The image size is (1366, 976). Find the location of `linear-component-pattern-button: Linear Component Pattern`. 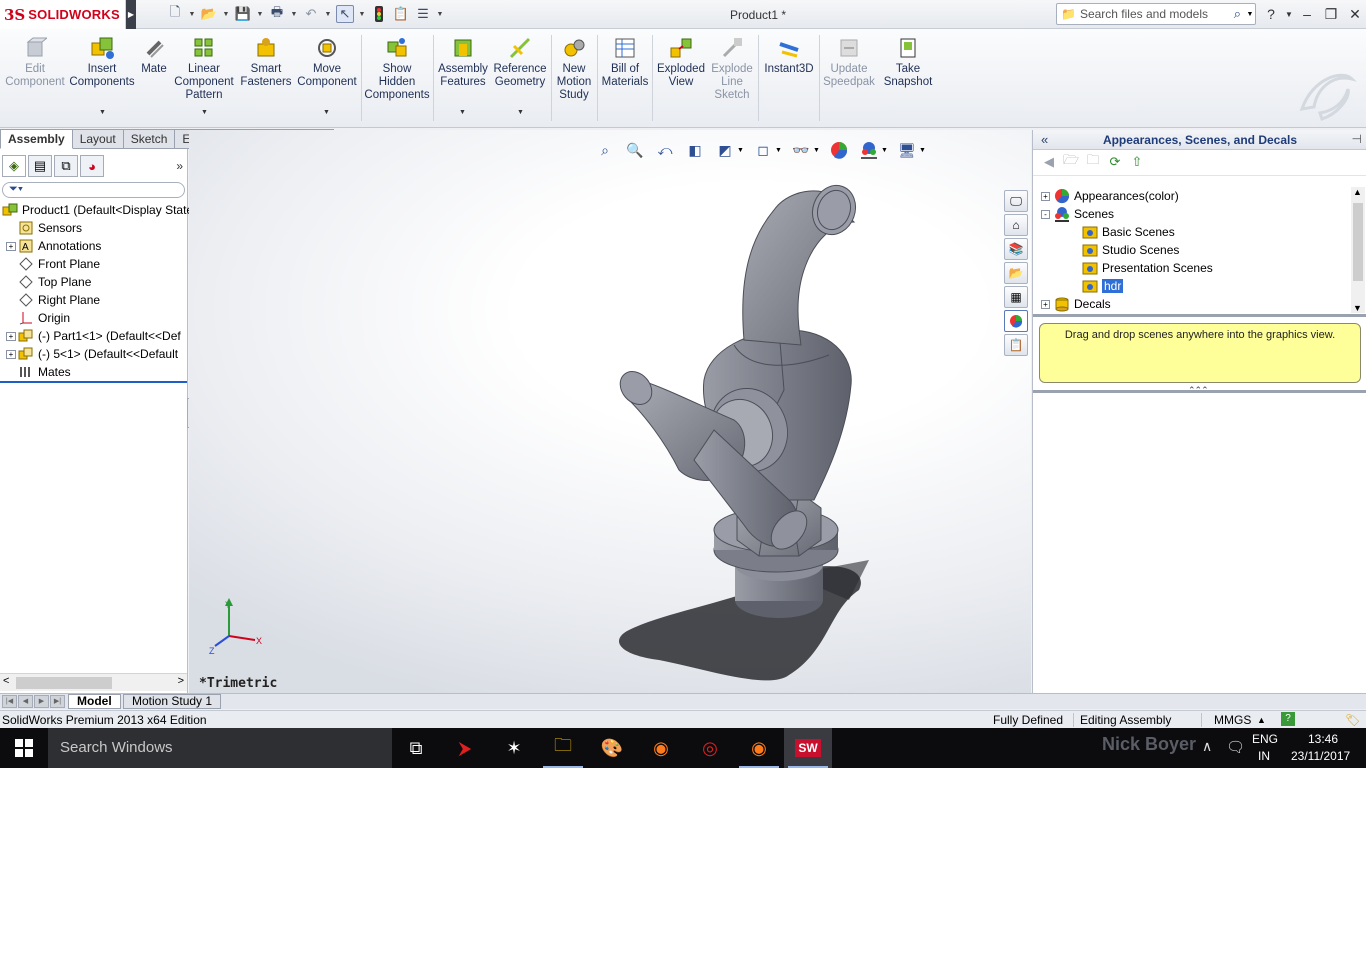

linear-component-pattern-button: Linear Component Pattern is located at coordinates (204, 68).